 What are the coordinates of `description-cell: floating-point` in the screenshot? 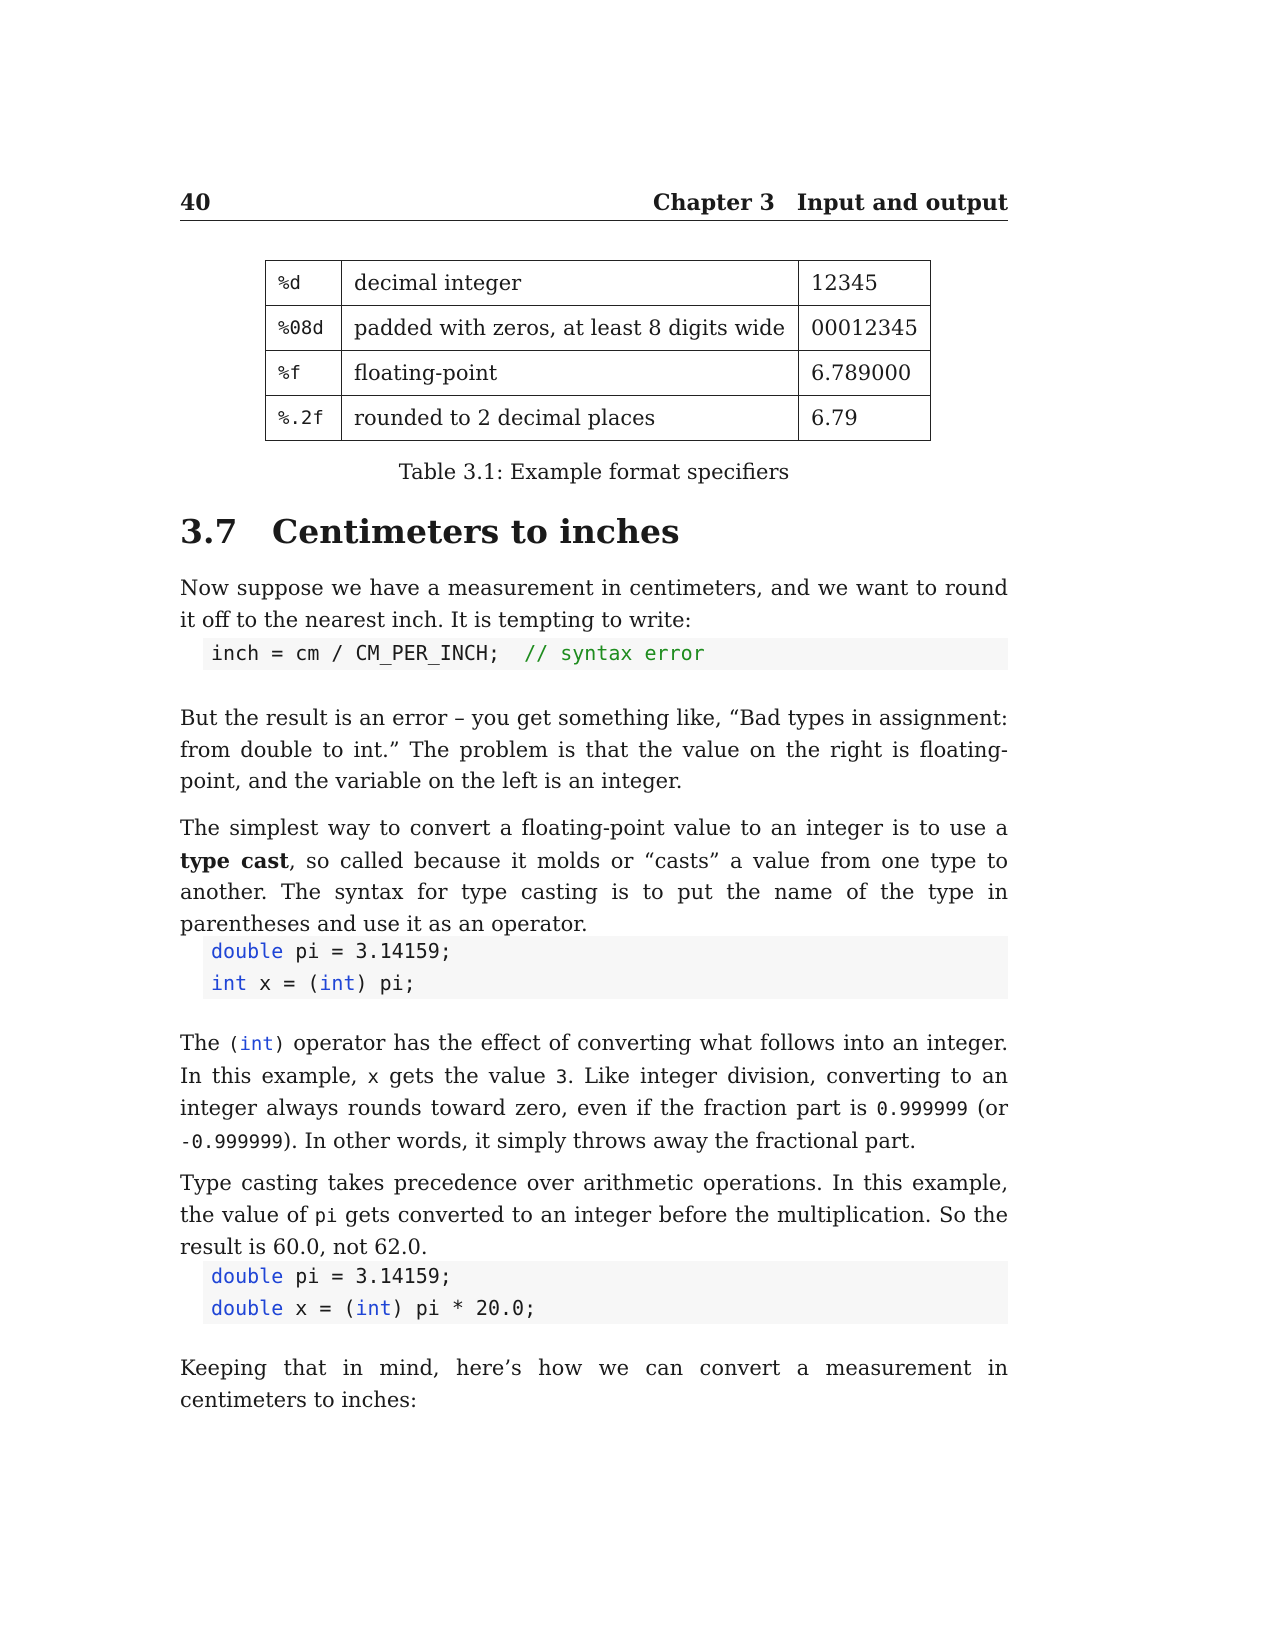 It's located at (570, 373).